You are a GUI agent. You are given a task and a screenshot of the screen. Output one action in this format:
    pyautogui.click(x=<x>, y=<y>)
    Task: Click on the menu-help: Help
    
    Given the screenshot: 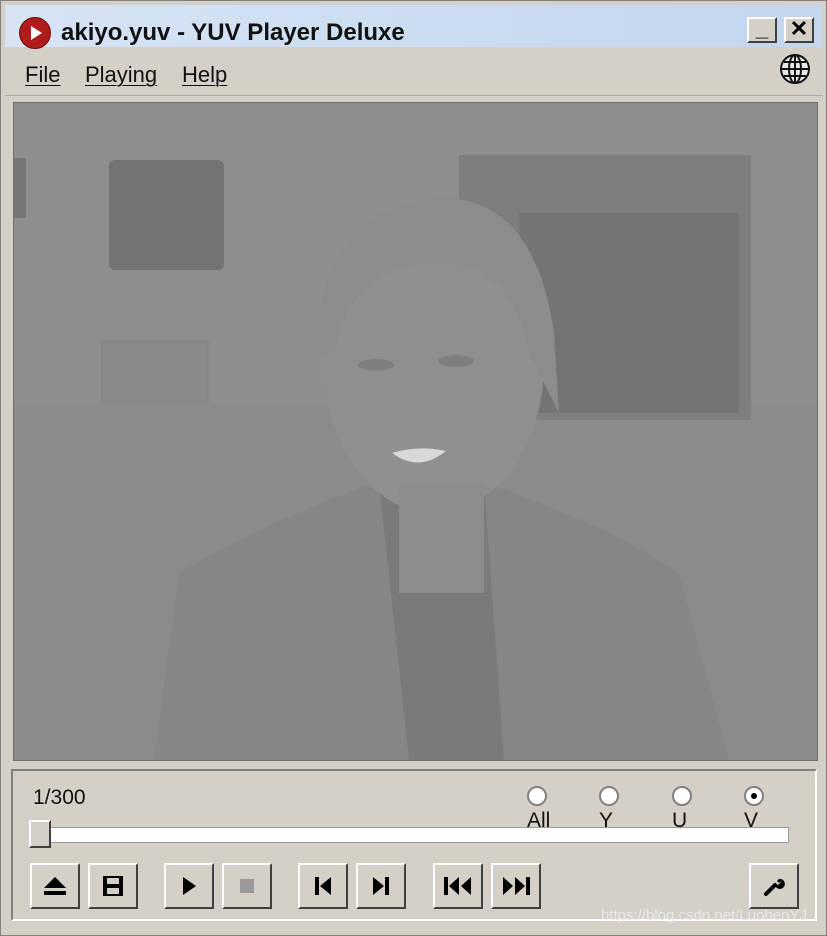 What is the action you would take?
    pyautogui.click(x=204, y=75)
    